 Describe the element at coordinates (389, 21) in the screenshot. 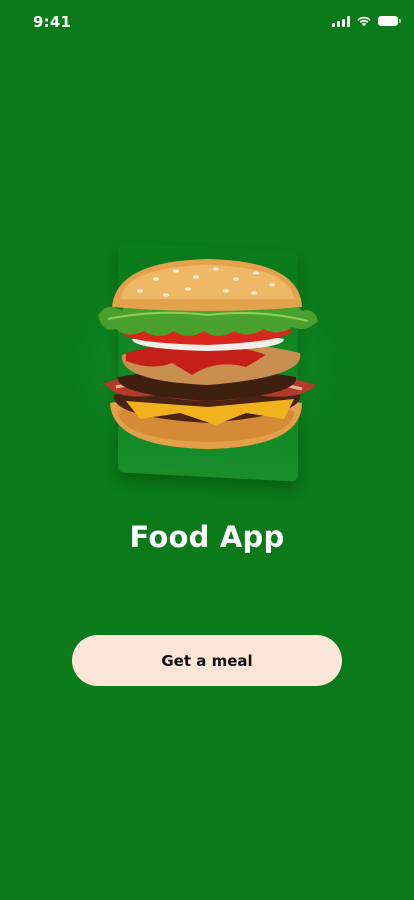

I see `battery-icon` at that location.